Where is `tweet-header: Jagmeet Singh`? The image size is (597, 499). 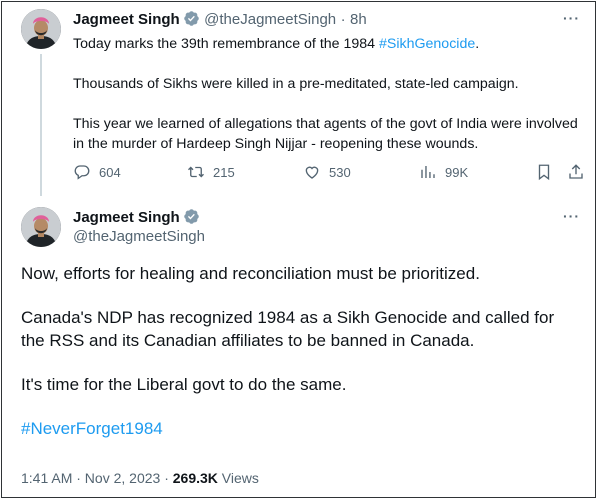 tweet-header: Jagmeet Singh is located at coordinates (136, 217).